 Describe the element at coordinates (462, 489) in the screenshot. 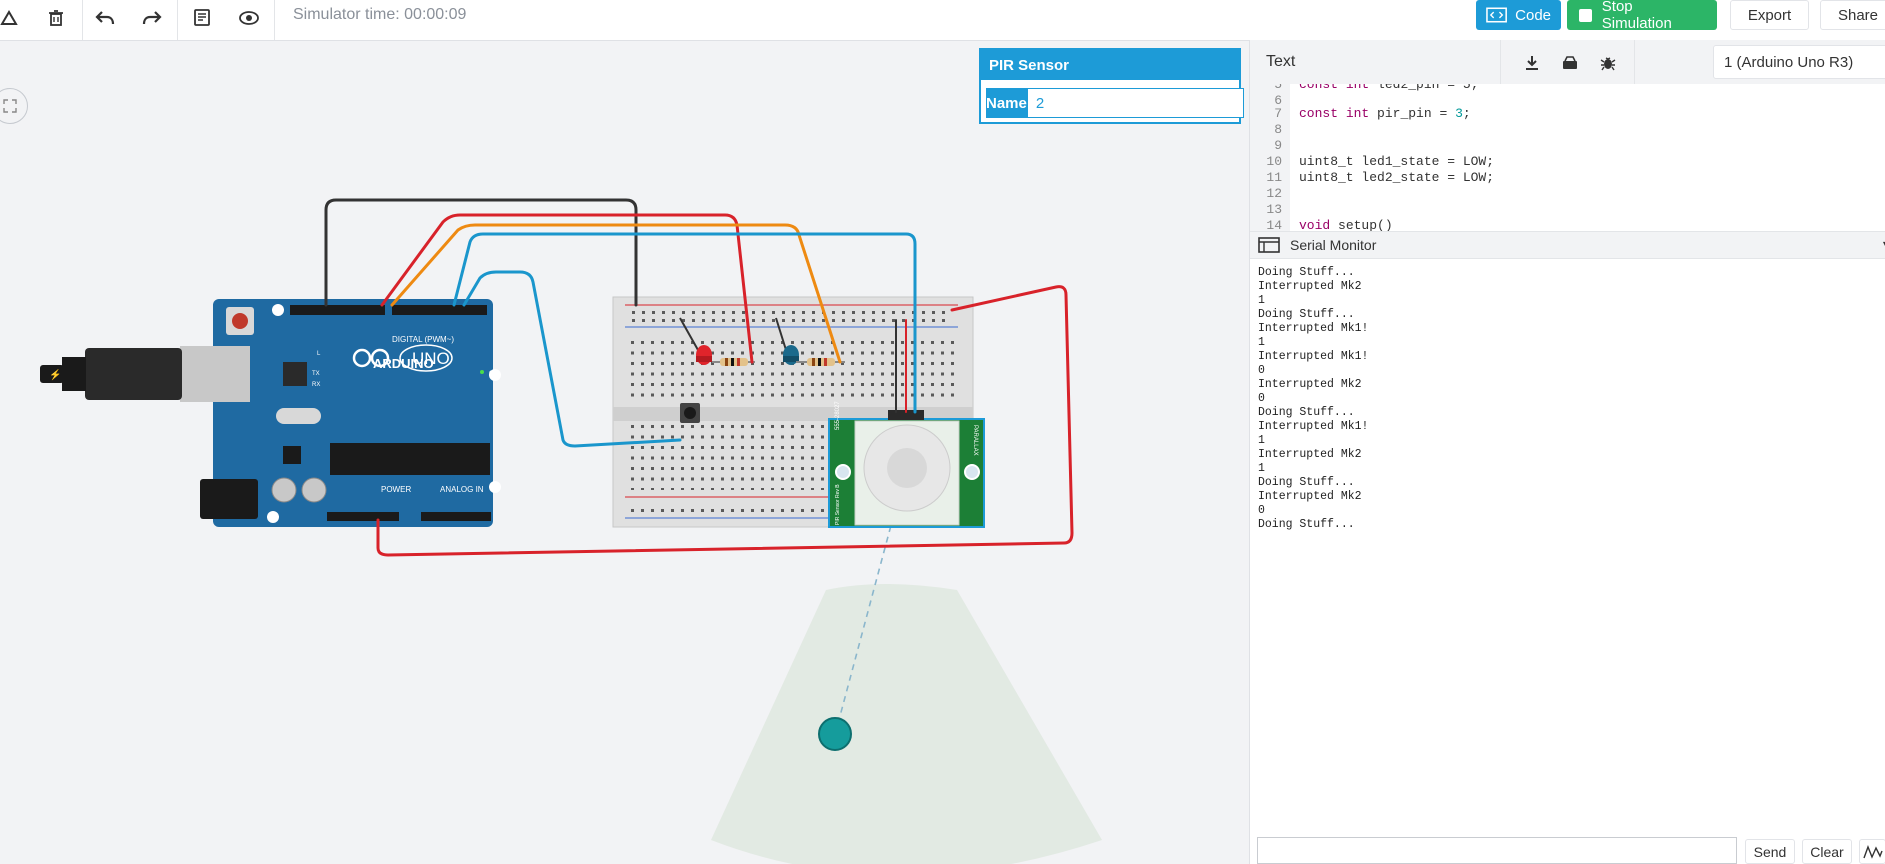

I see `analog-label: ANALOG IN` at that location.